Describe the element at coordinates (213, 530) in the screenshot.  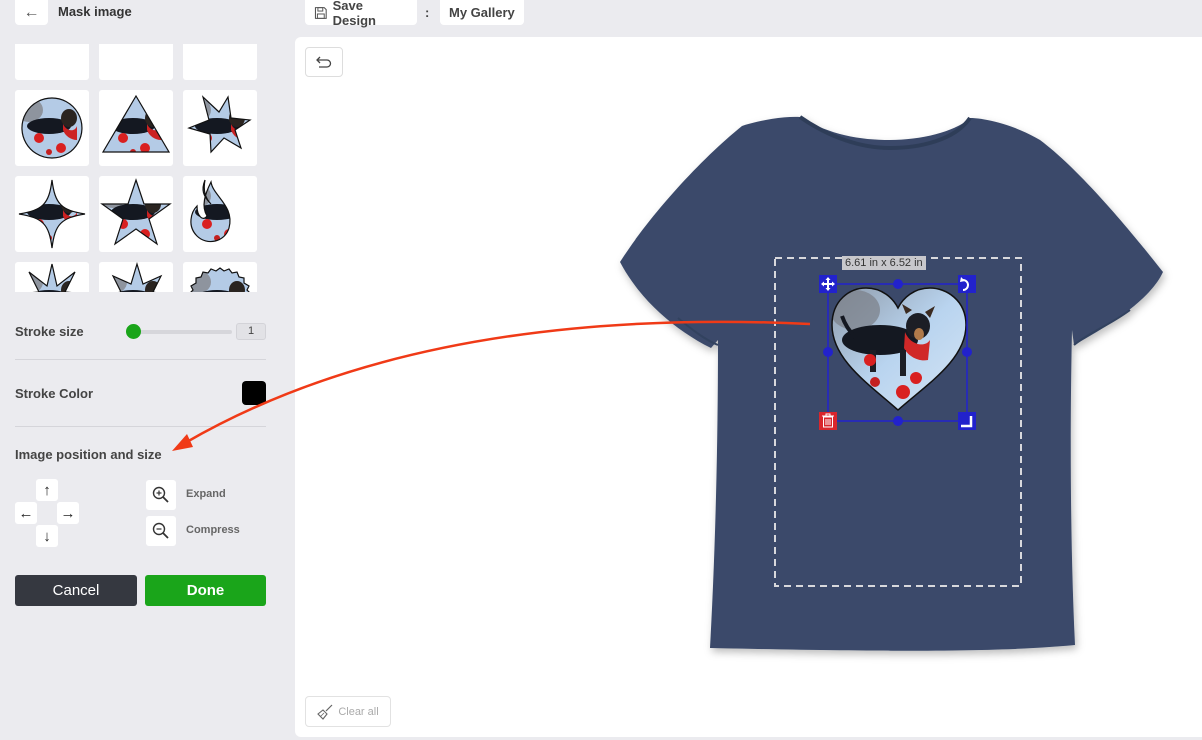
I see `compress-label: Compress` at that location.